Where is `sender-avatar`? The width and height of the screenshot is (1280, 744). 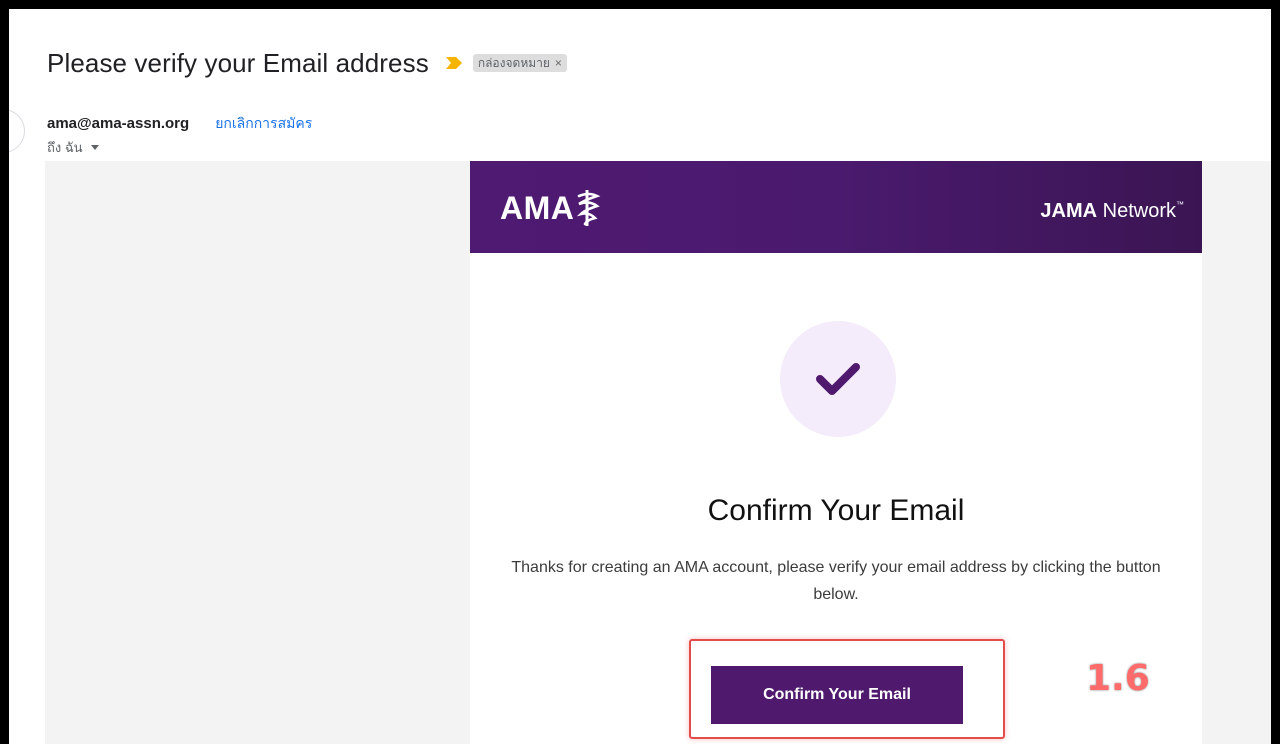
sender-avatar is located at coordinates (17, 131).